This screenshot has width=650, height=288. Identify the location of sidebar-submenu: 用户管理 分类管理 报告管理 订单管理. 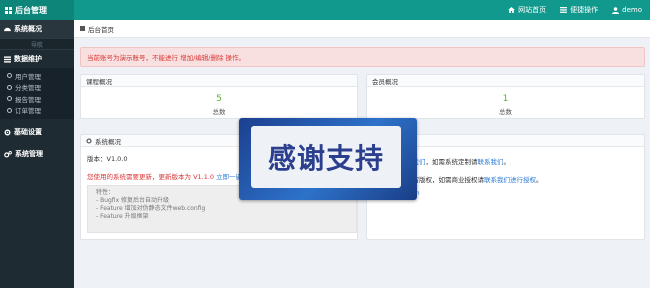
(37, 93).